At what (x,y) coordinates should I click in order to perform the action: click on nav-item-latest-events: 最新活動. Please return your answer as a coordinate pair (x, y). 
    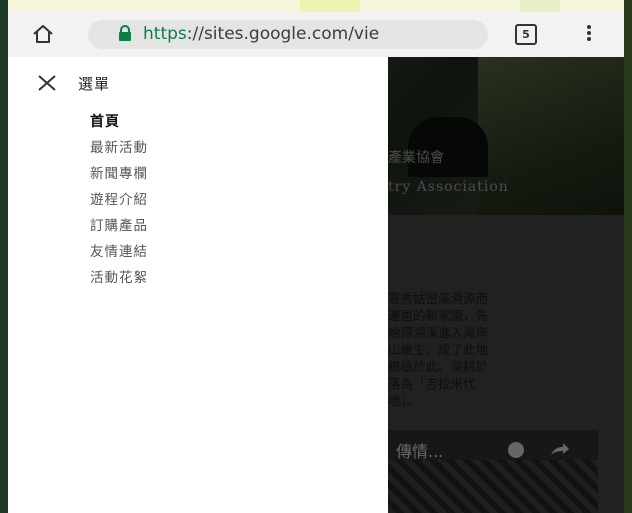
    Looking at the image, I should click on (119, 148).